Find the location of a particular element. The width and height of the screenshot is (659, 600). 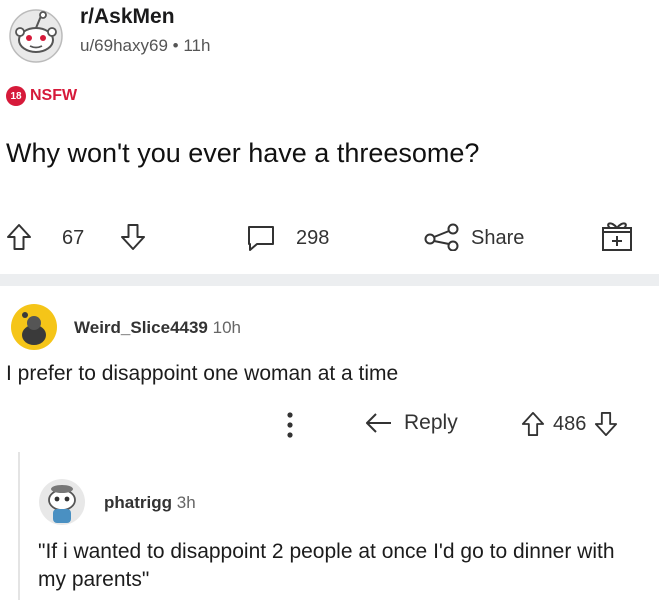

comment-score: 486 is located at coordinates (570, 423).